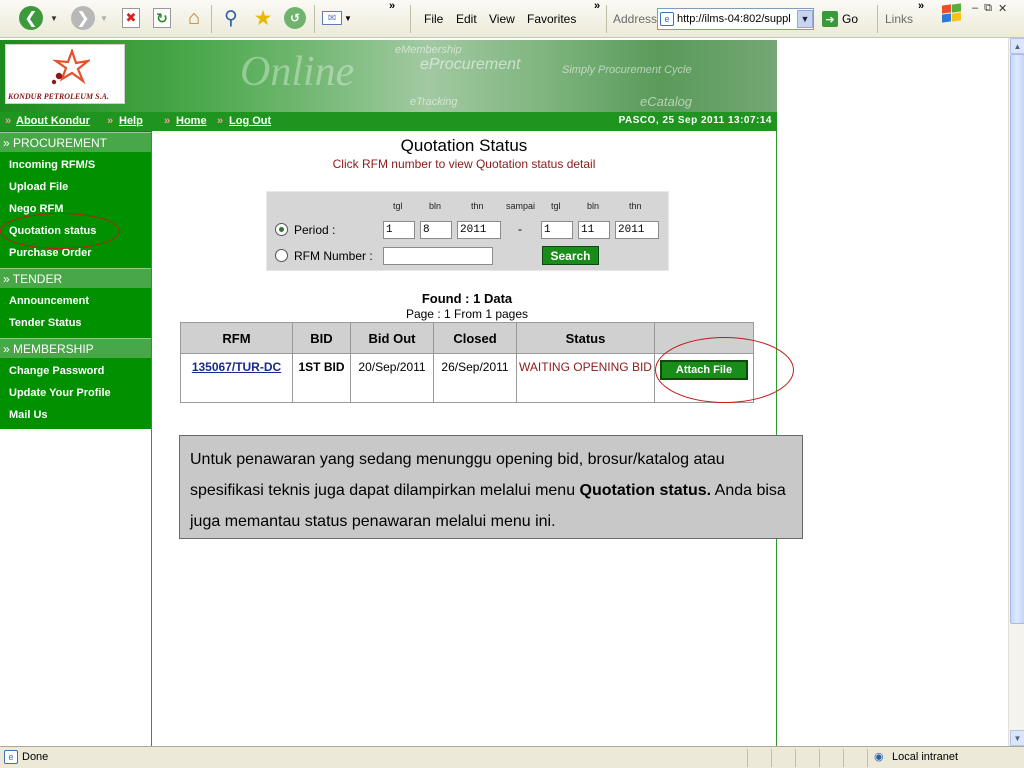  I want to click on history-icon: ↺, so click(295, 18).